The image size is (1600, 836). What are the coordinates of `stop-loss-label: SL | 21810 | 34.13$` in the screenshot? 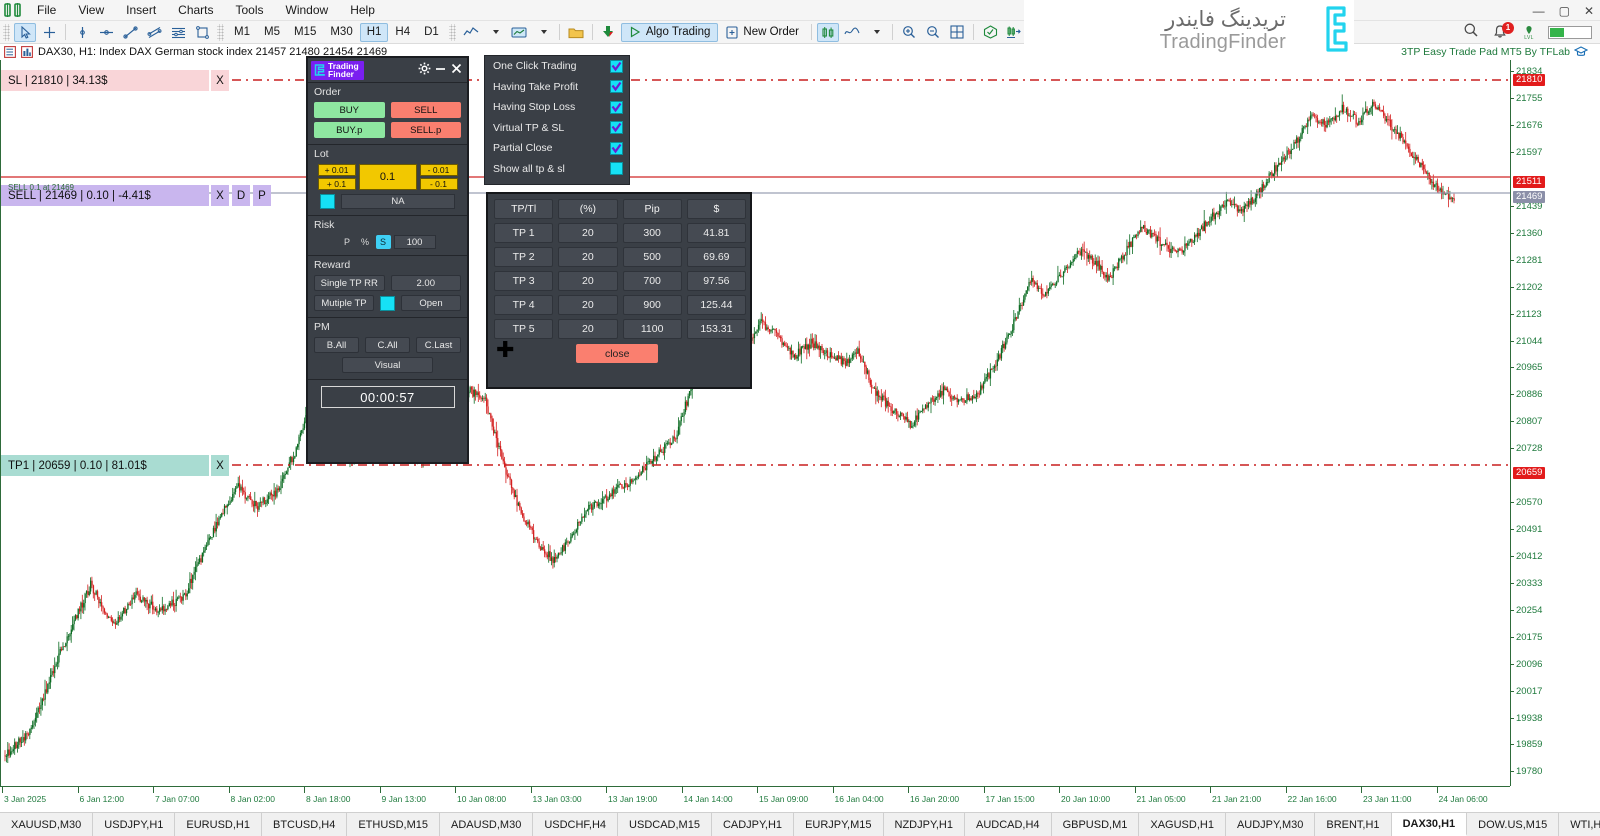 It's located at (105, 80).